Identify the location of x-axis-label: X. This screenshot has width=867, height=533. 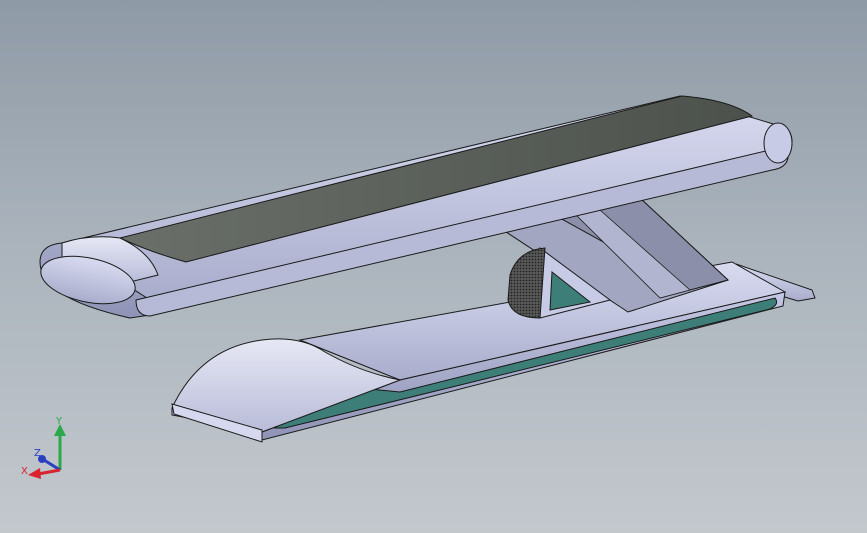
(24, 471).